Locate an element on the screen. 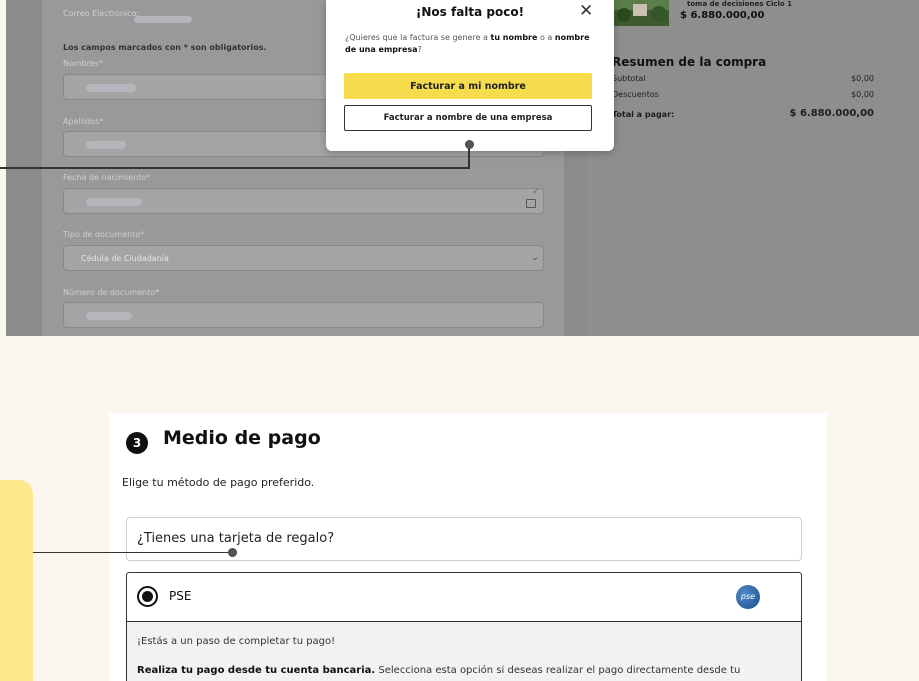 The image size is (919, 681). calendar-icon is located at coordinates (531, 203).